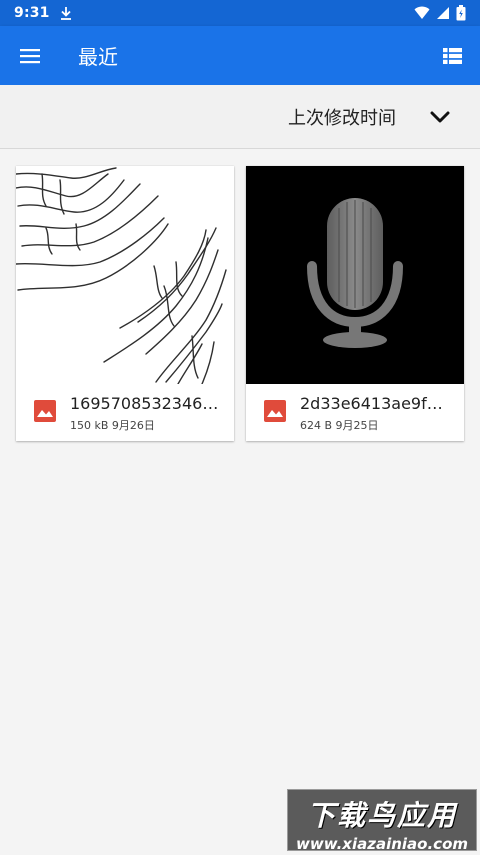  Describe the element at coordinates (32, 13) in the screenshot. I see `status-time: 9:31` at that location.